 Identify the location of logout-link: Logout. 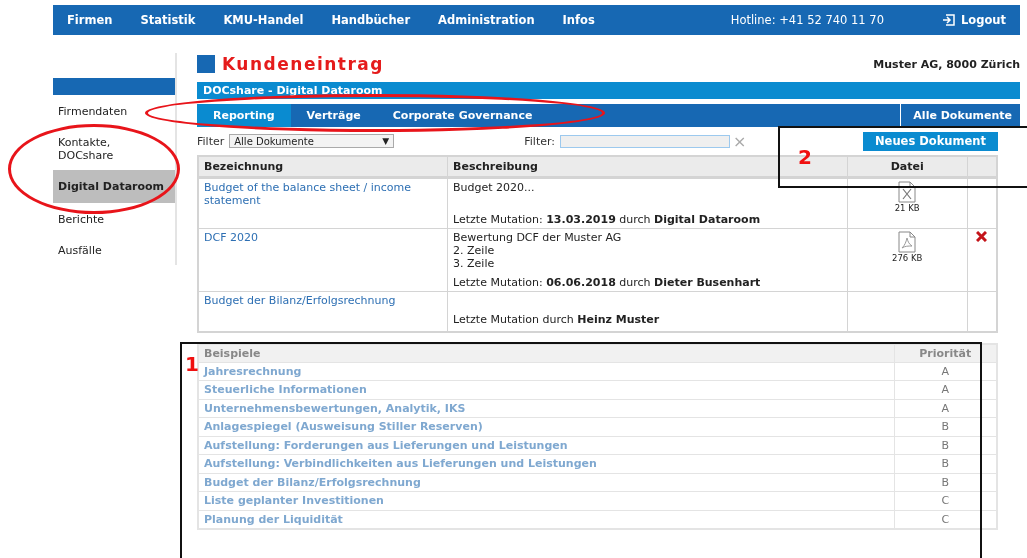
(973, 20).